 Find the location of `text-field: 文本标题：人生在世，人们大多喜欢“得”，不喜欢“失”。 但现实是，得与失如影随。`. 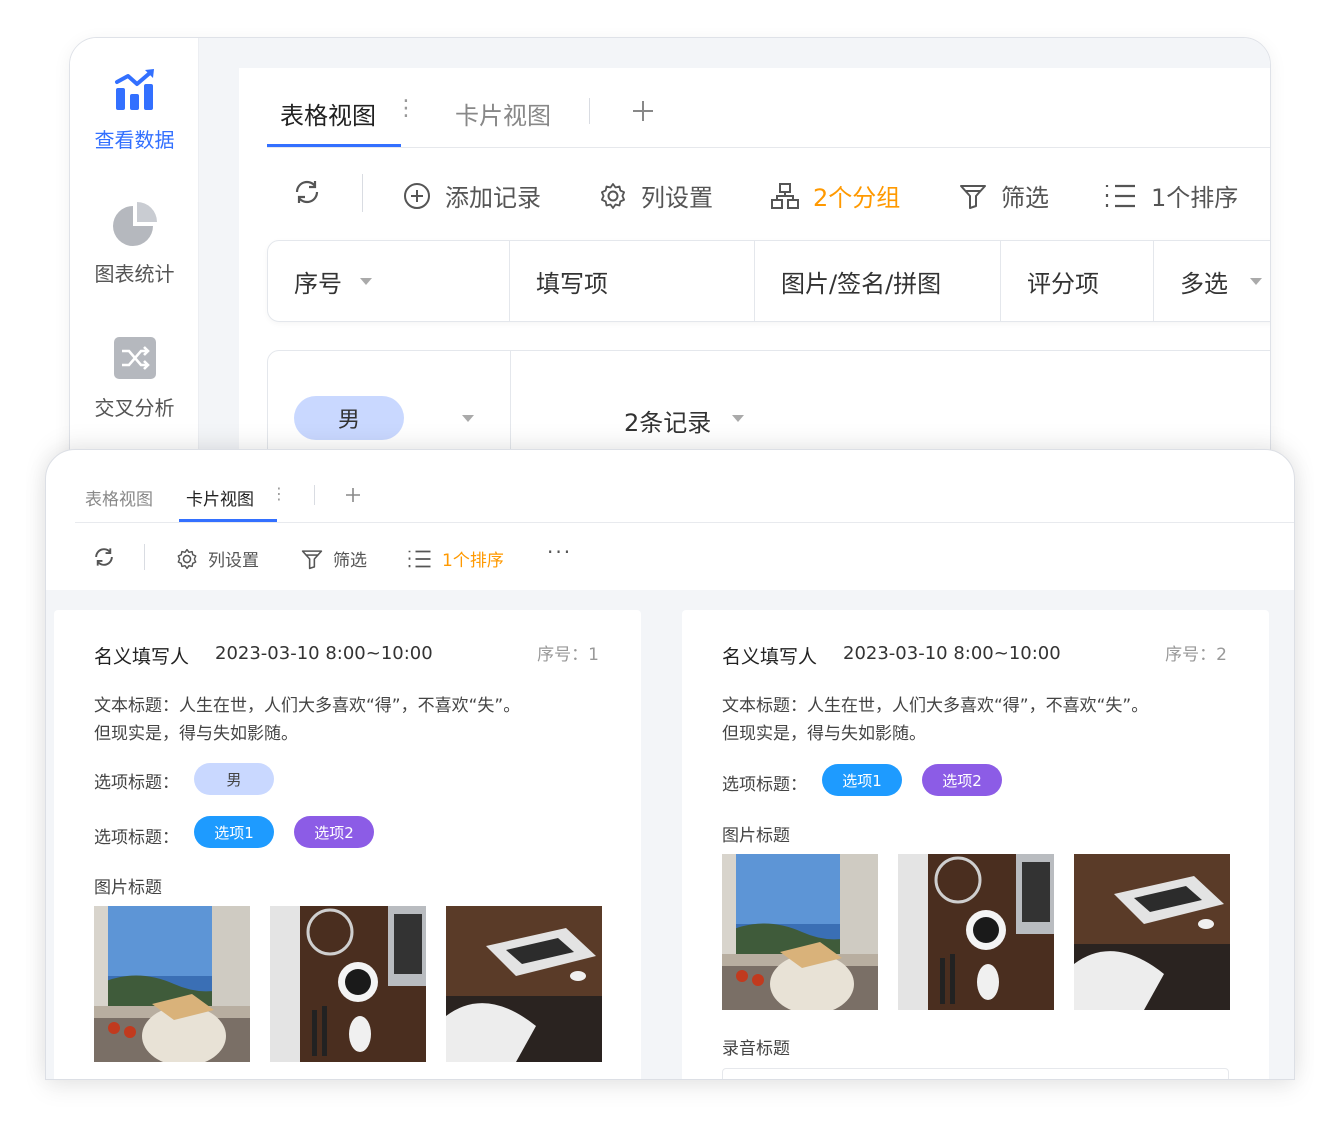

text-field: 文本标题：人生在世，人们大多喜欢“得”，不喜欢“失”。 但现实是，得与失如影随。 is located at coordinates (977, 720).